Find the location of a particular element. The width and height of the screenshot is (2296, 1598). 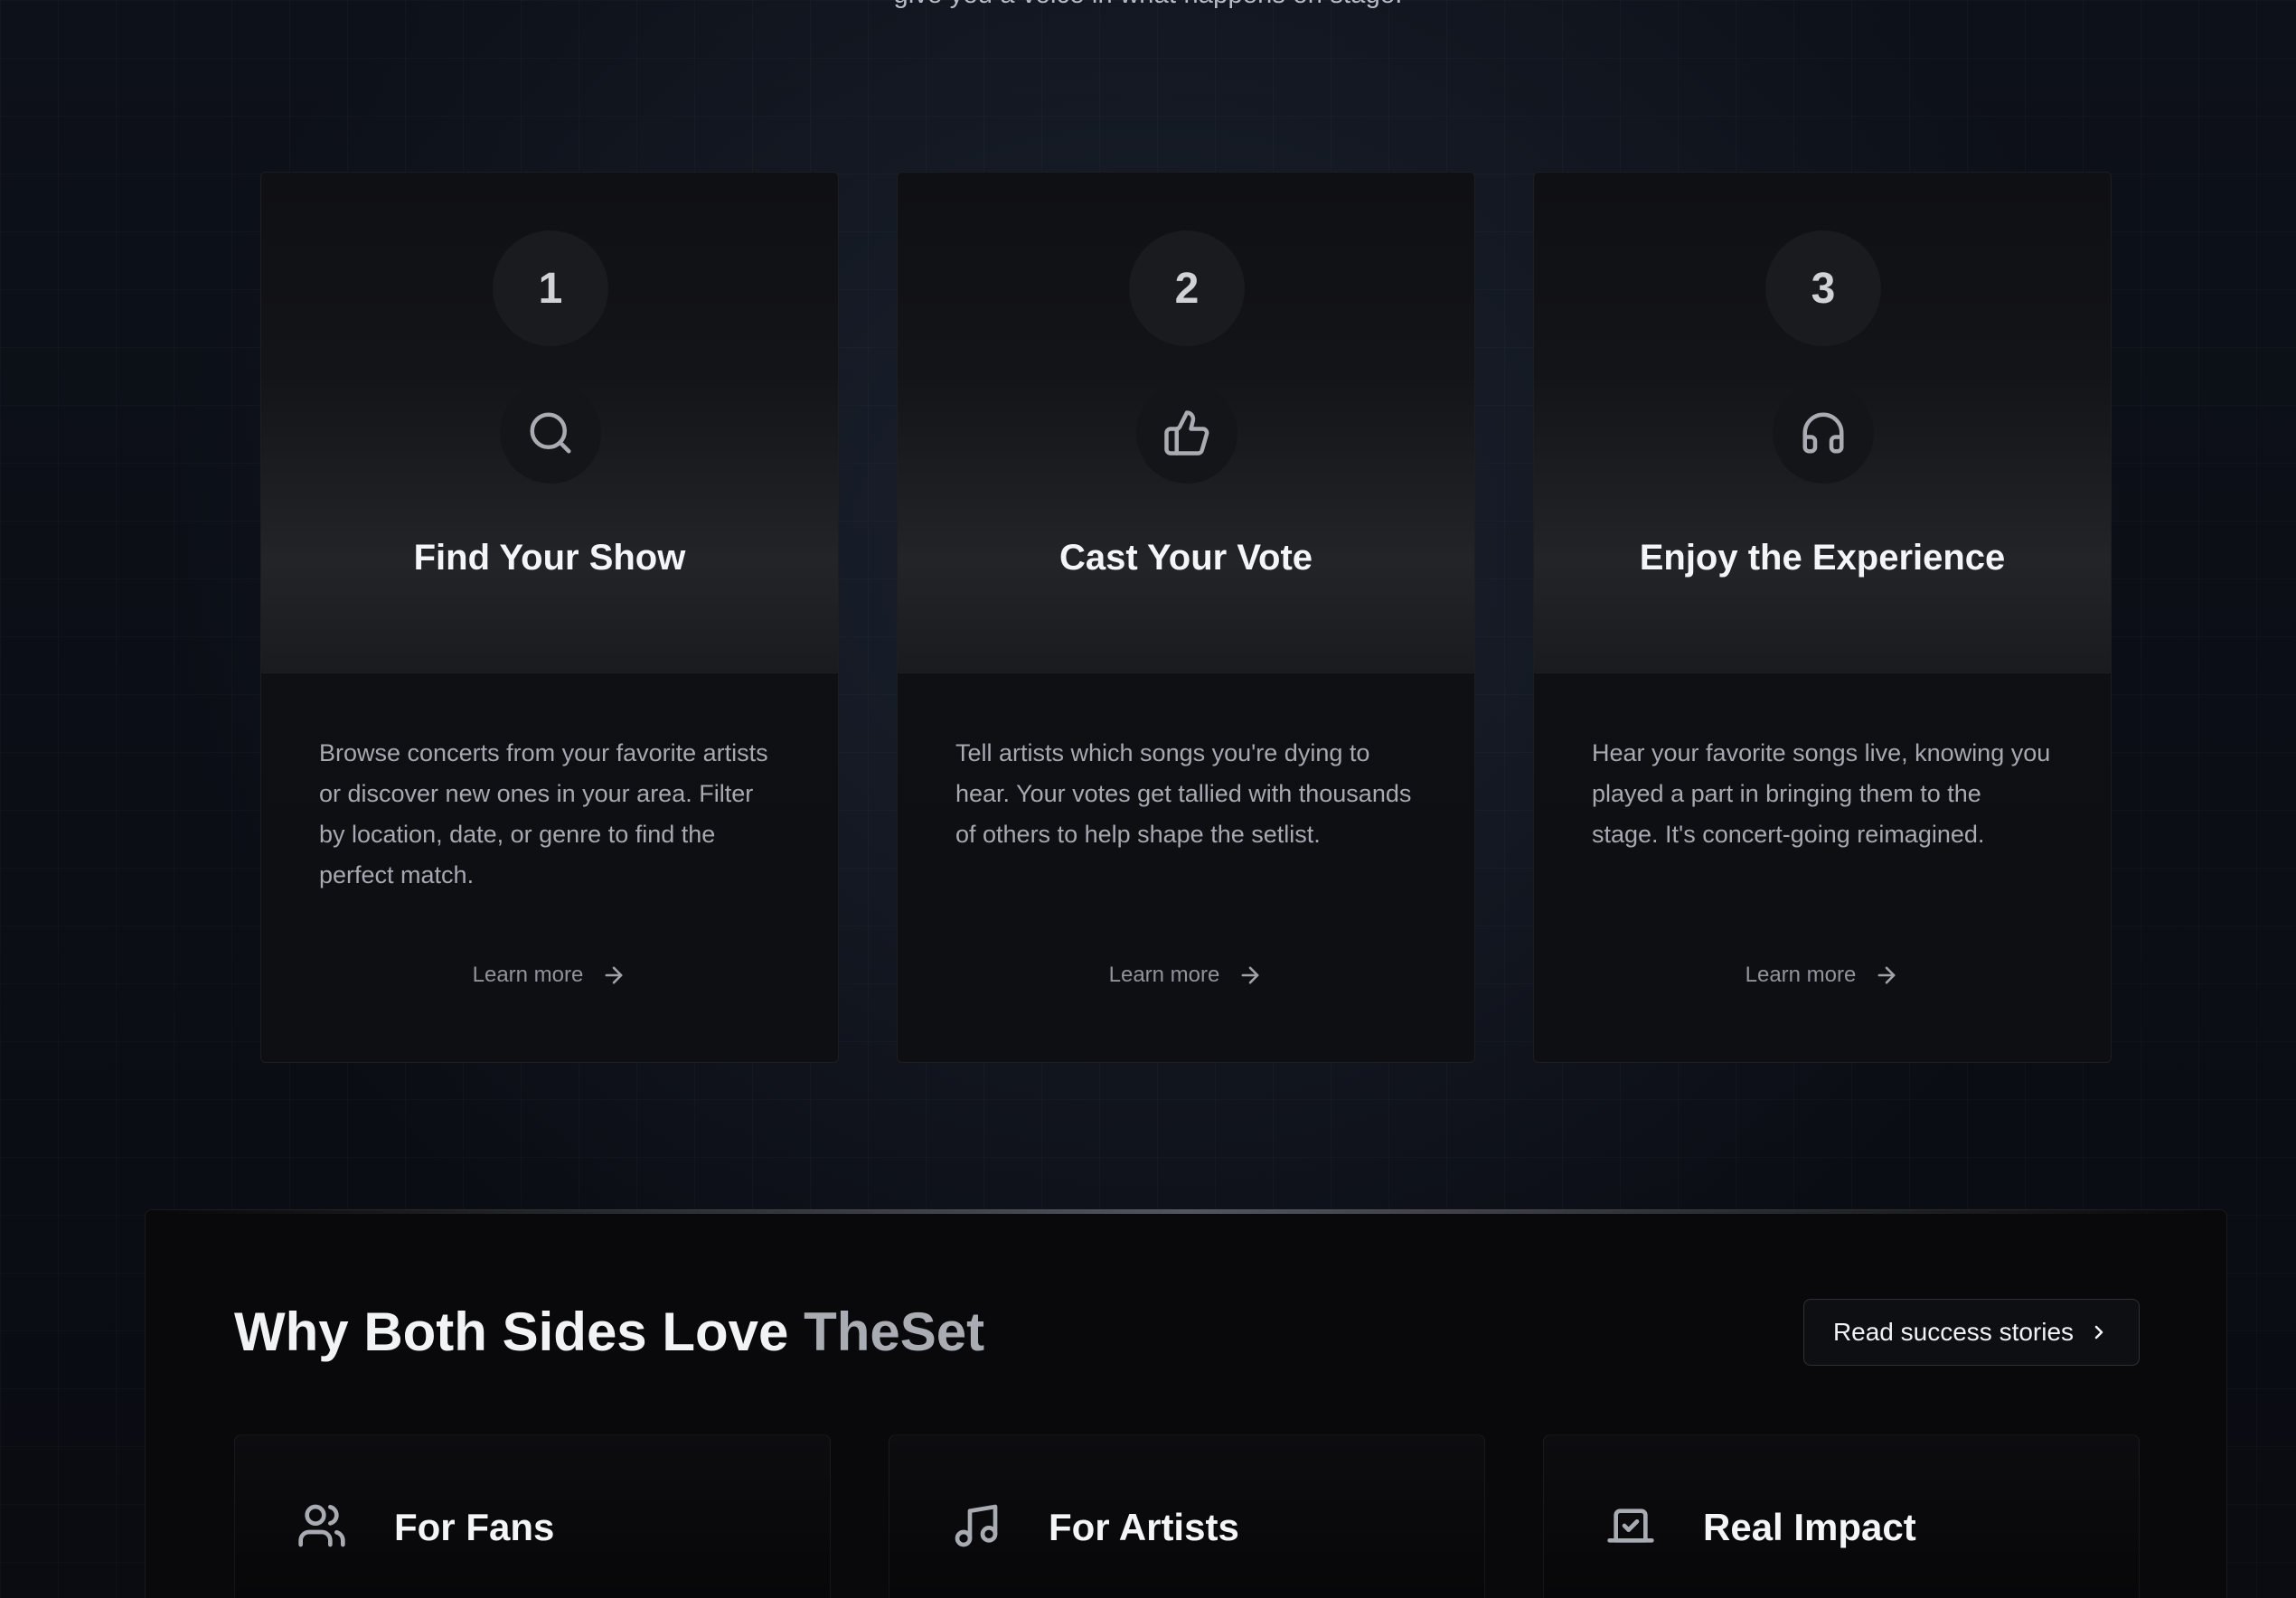

feature-card-for-artists: For Artists is located at coordinates (1187, 1516).